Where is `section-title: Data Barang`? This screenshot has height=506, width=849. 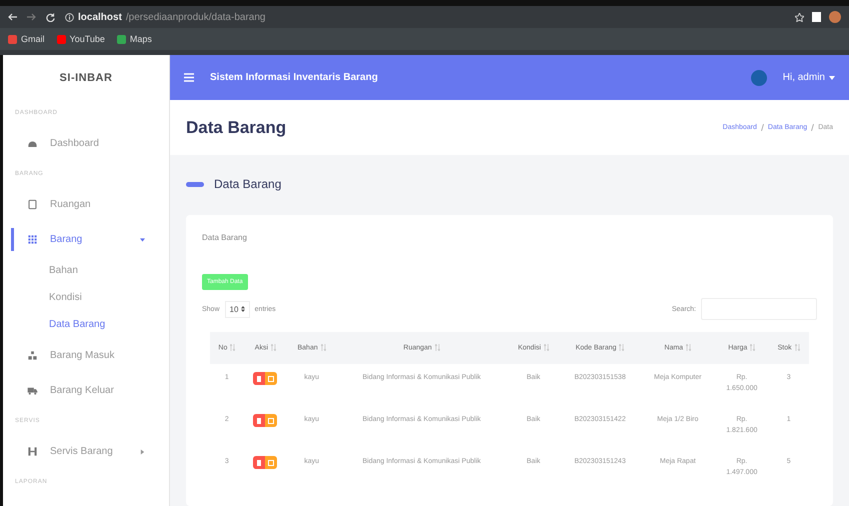
section-title: Data Barang is located at coordinates (248, 184).